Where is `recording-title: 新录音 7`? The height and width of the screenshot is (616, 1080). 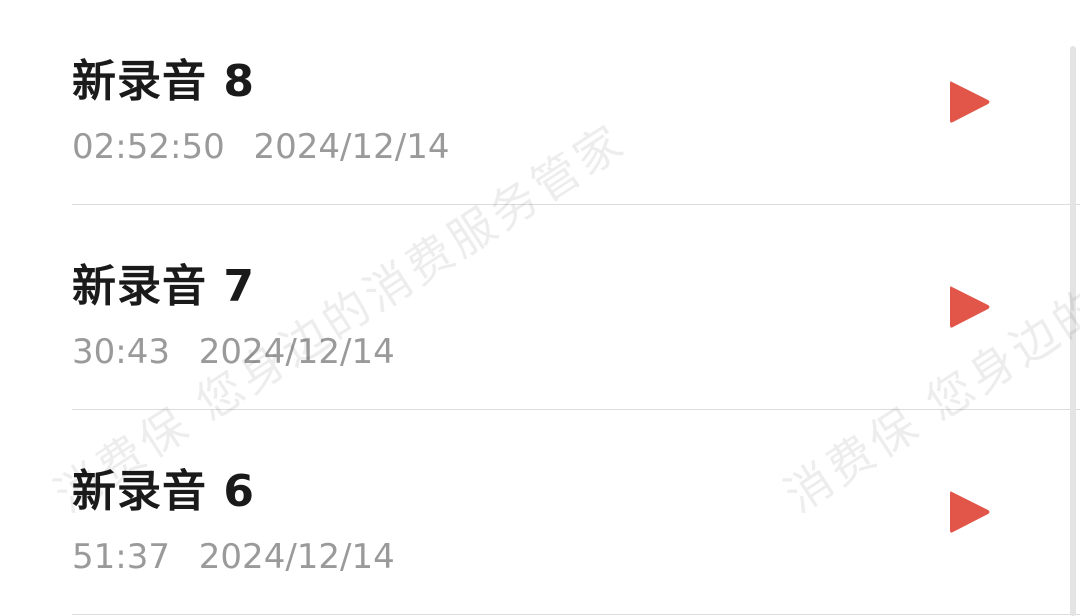 recording-title: 新录音 7 is located at coordinates (163, 286).